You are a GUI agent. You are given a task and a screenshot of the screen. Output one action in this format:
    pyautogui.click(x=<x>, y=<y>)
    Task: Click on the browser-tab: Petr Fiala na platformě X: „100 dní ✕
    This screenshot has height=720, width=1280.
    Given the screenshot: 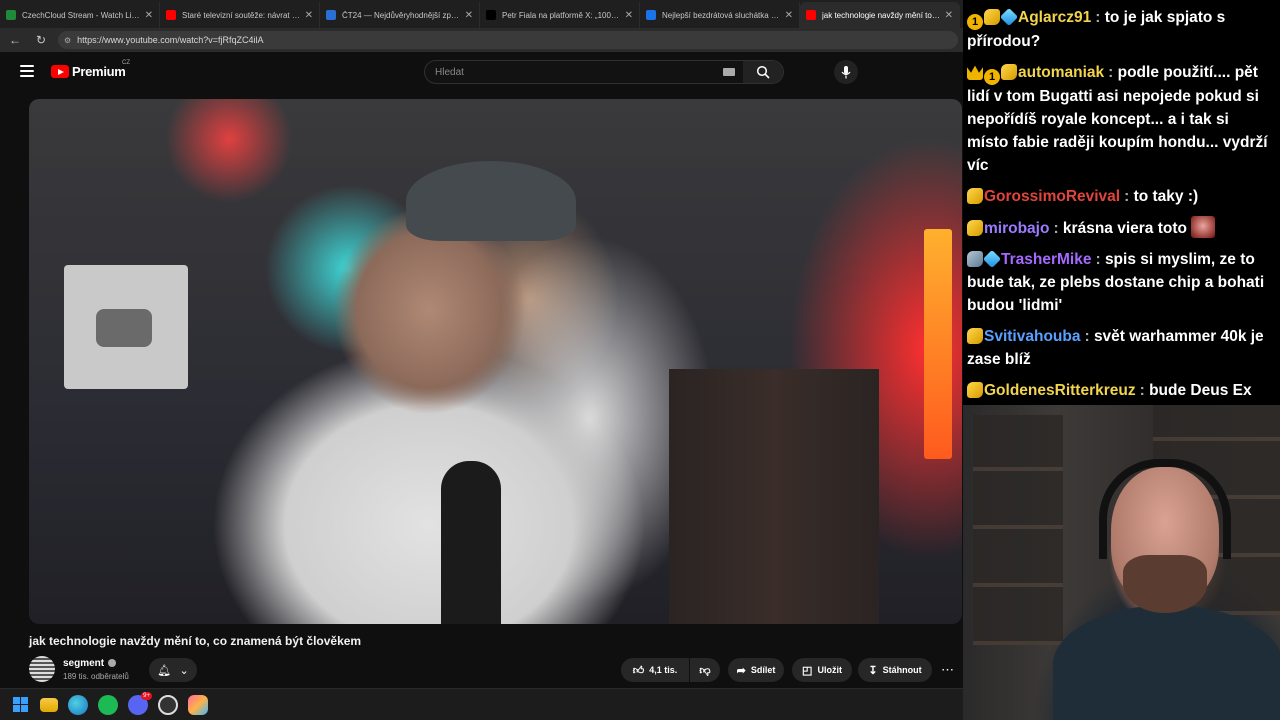 What is the action you would take?
    pyautogui.click(x=560, y=15)
    